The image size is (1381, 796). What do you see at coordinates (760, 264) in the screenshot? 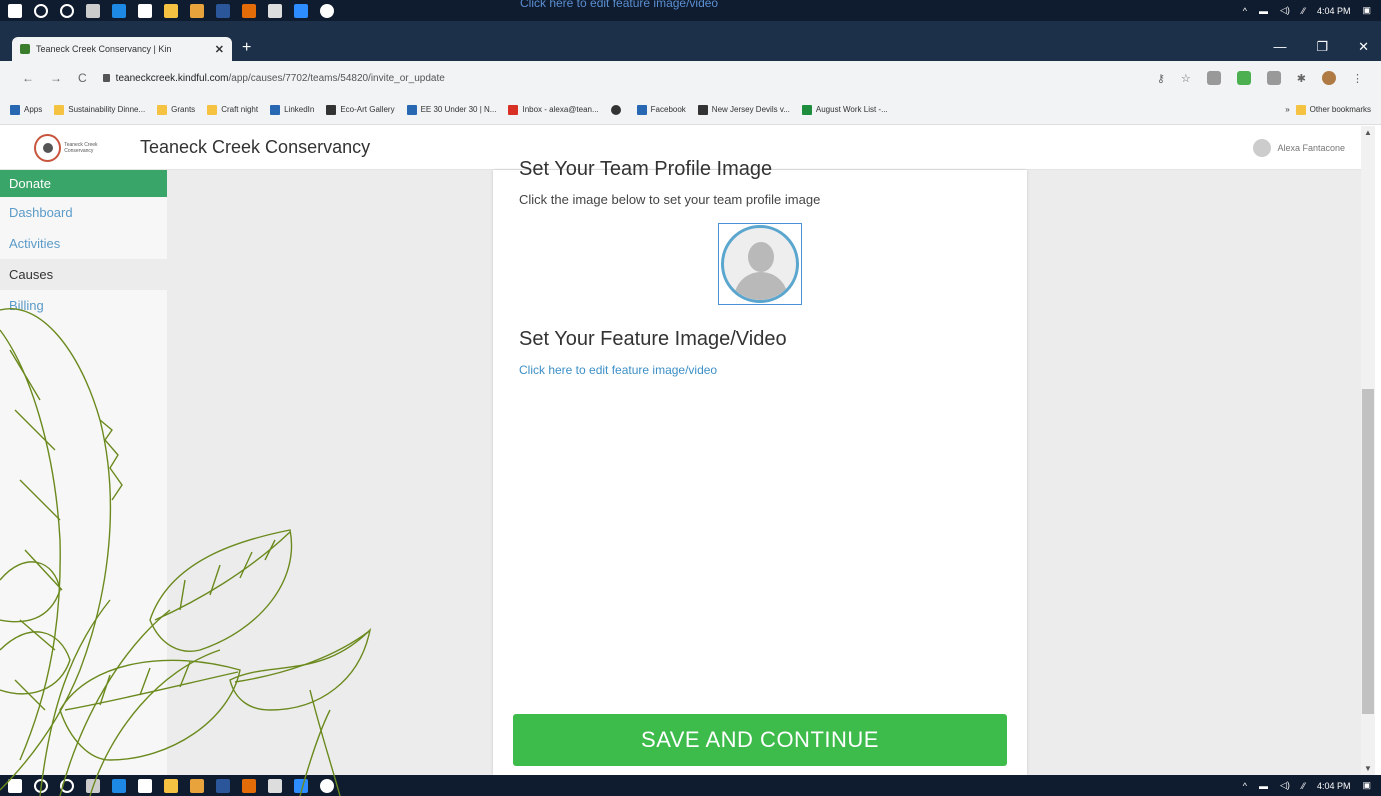
I see `team-profile-image` at bounding box center [760, 264].